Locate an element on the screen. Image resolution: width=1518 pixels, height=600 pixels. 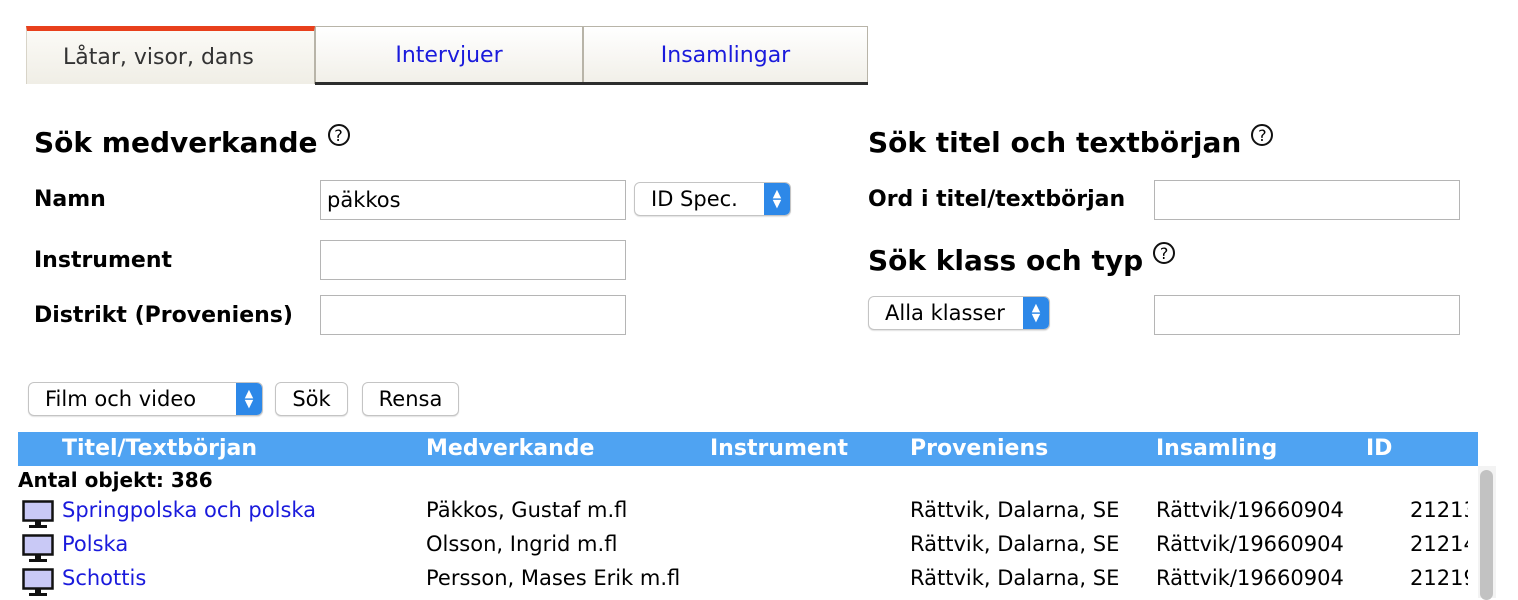
tab-collections: Insamlingar is located at coordinates (725, 55).